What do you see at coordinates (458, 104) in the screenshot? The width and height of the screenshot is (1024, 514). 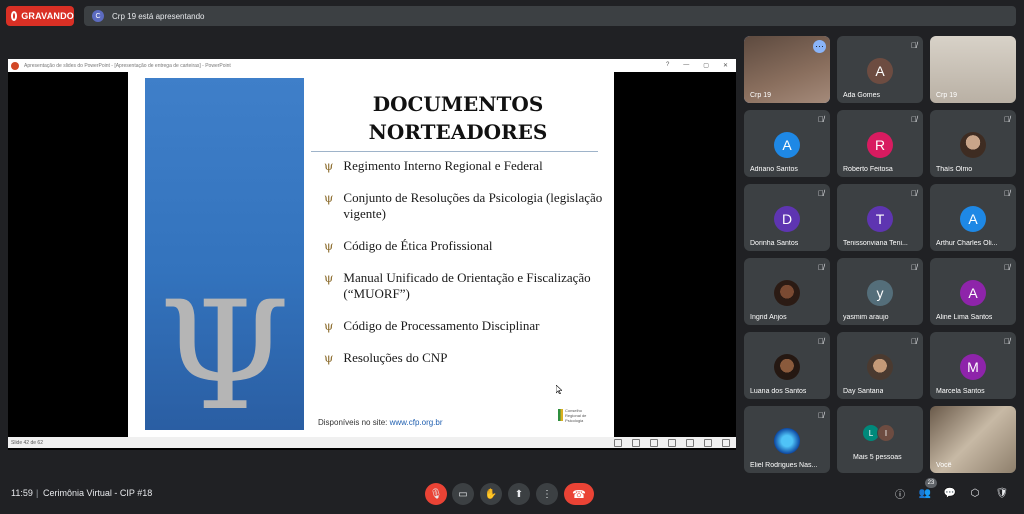 I see `slide-title-line1: DOCUMENTOS` at bounding box center [458, 104].